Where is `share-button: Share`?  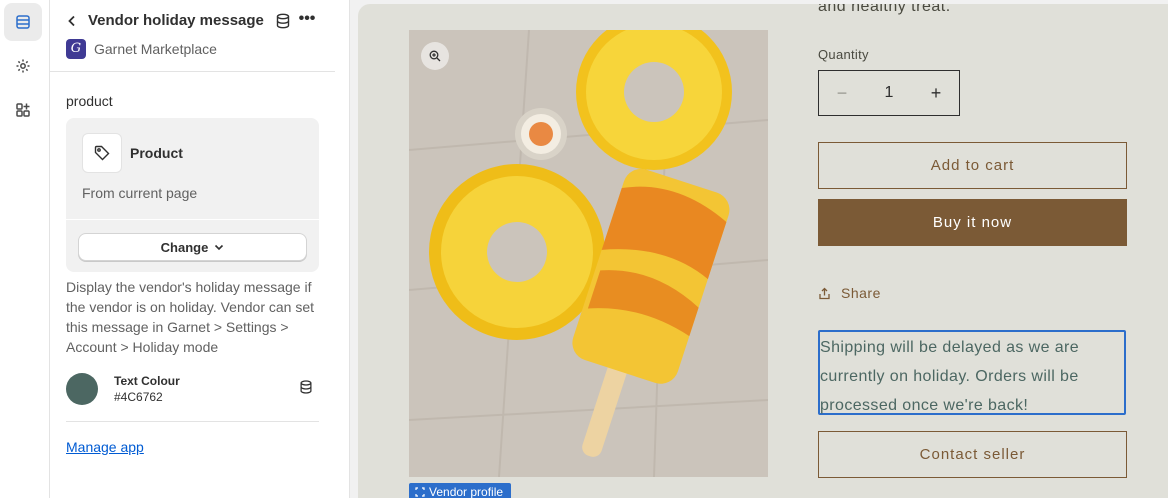
share-button: Share is located at coordinates (849, 293).